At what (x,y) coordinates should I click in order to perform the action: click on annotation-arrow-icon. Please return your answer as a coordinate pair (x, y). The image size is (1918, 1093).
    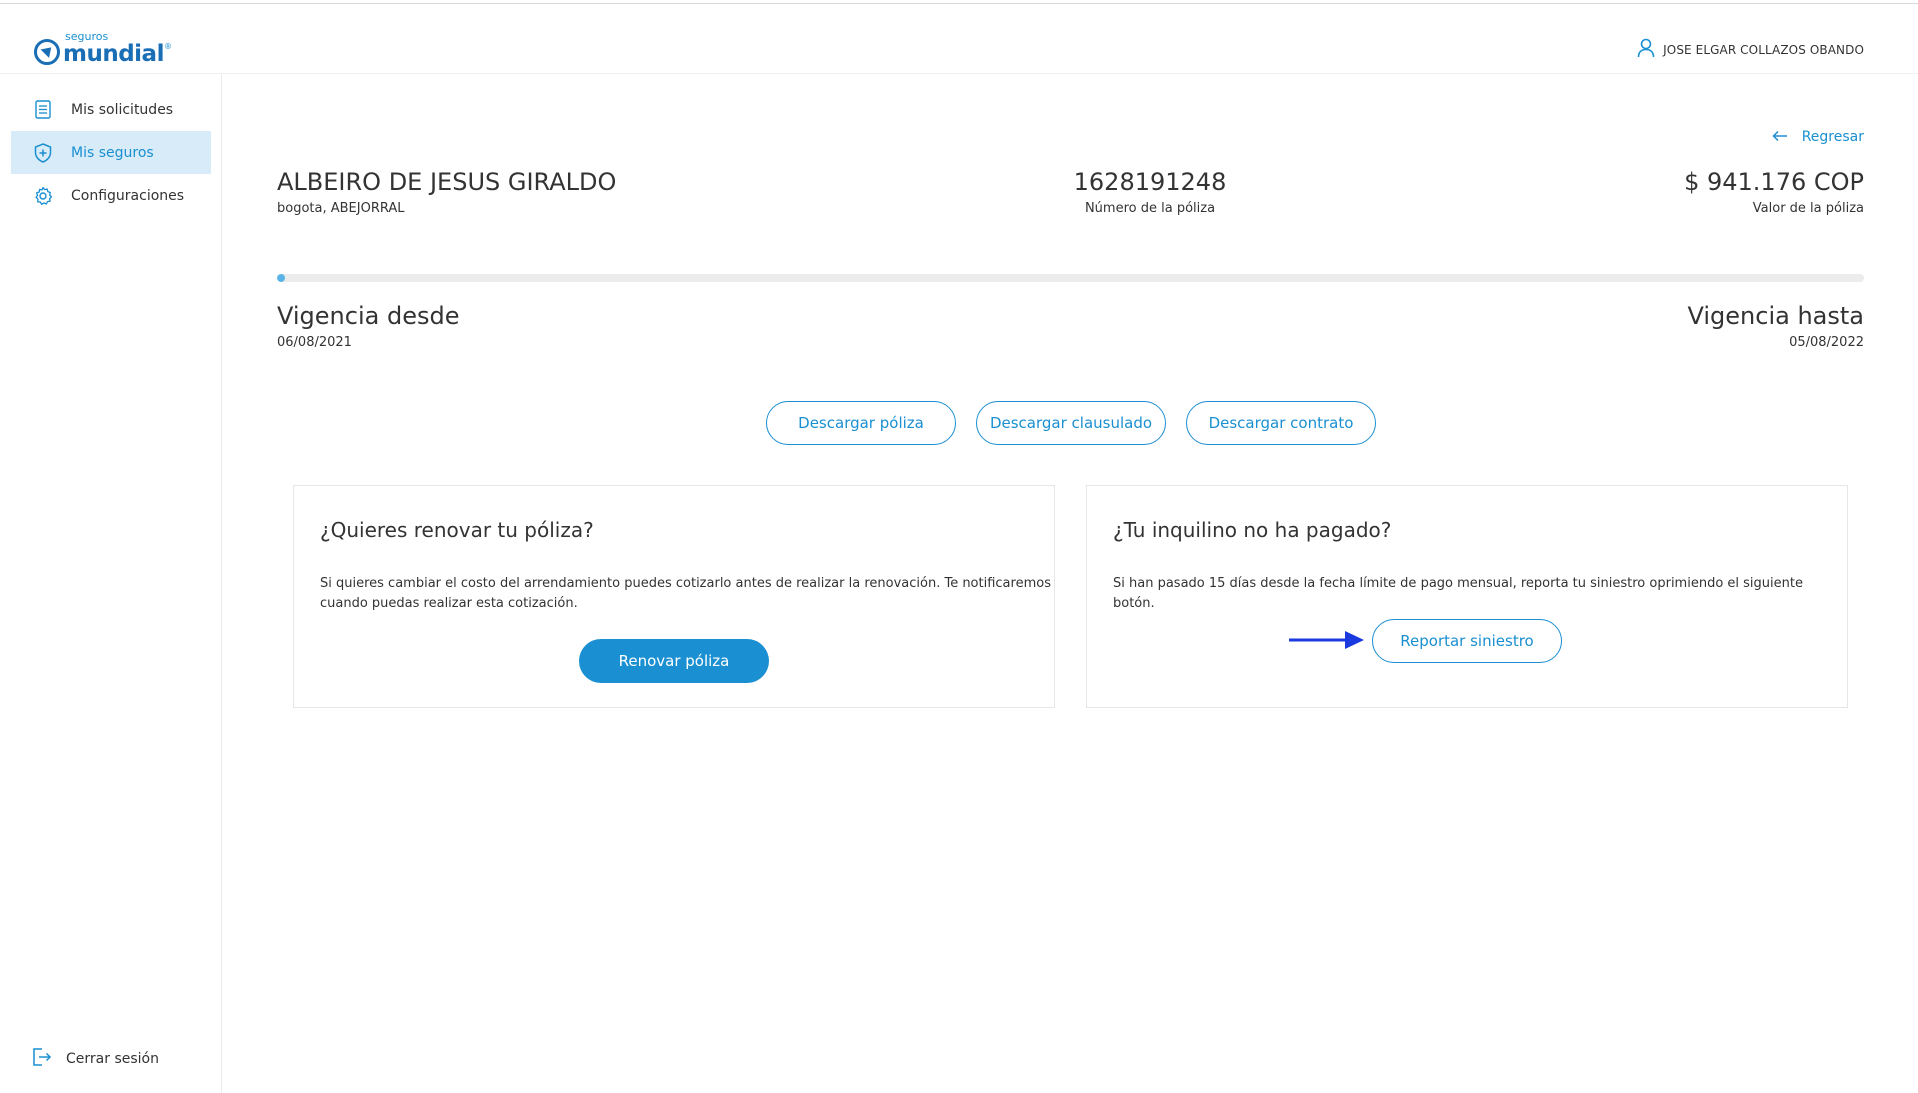
    Looking at the image, I should click on (1326, 640).